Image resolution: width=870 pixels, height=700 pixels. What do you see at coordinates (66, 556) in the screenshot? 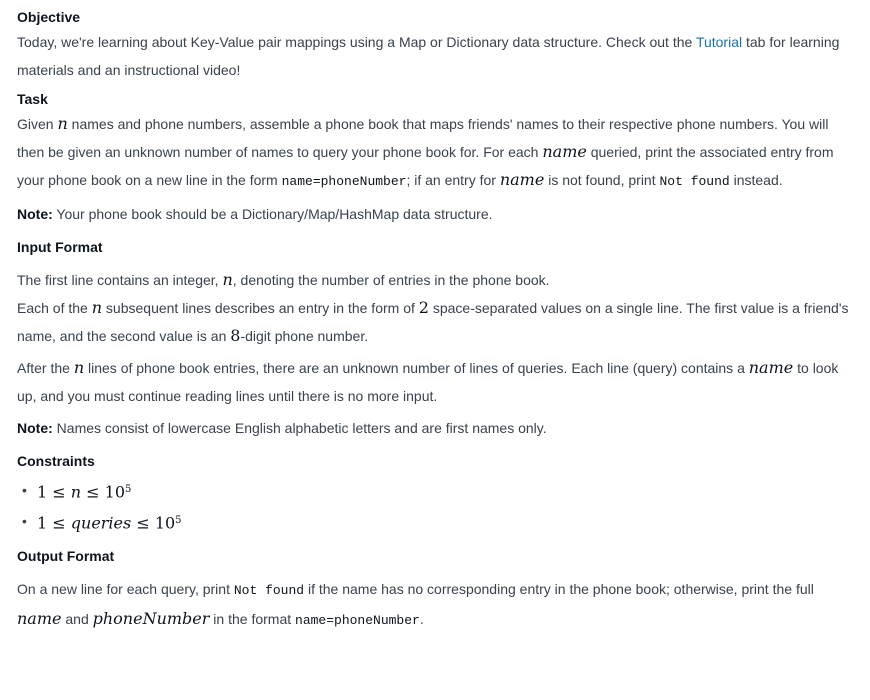
I see `output-format-heading: Output Format` at bounding box center [66, 556].